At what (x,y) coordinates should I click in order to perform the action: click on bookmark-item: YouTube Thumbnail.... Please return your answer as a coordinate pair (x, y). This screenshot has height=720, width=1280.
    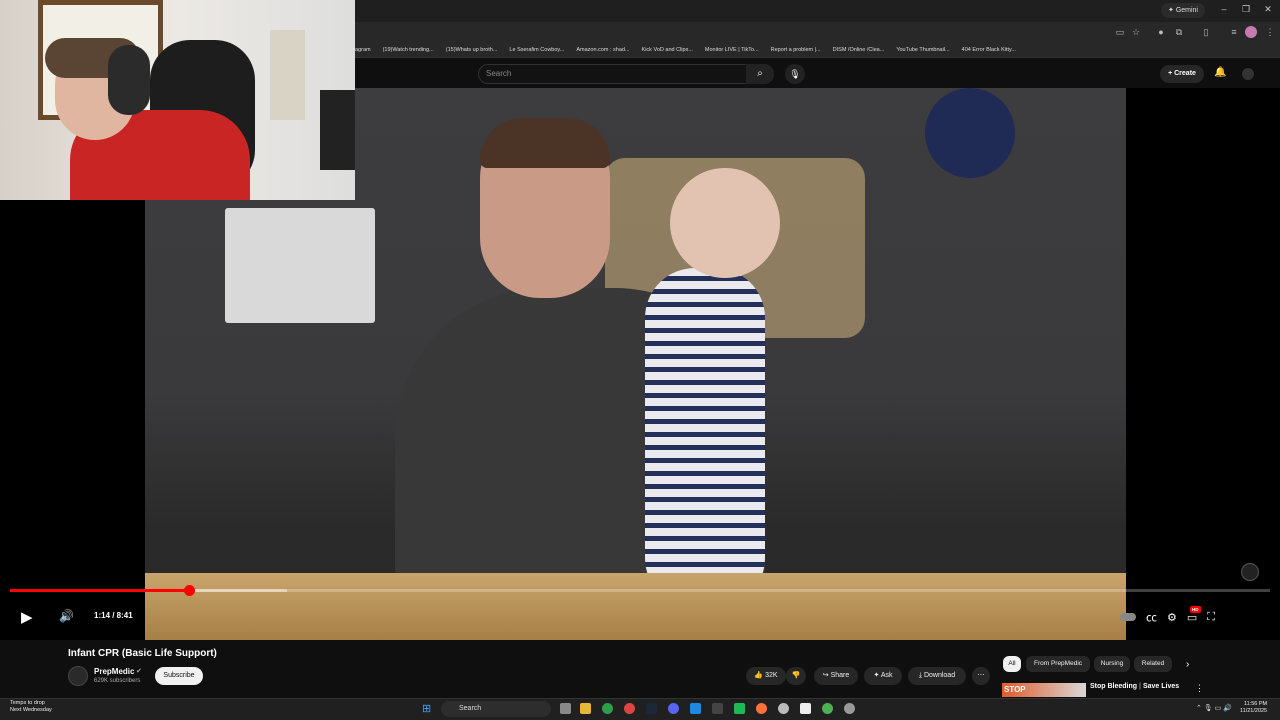
    Looking at the image, I should click on (922, 49).